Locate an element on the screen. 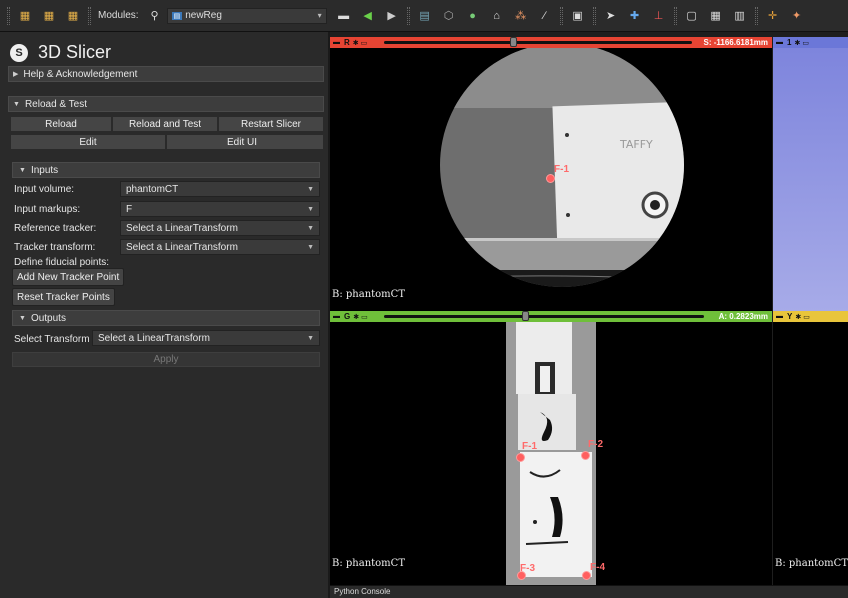 The image size is (848, 598). reload-section-header: ▼ Reload & Test is located at coordinates (166, 104).